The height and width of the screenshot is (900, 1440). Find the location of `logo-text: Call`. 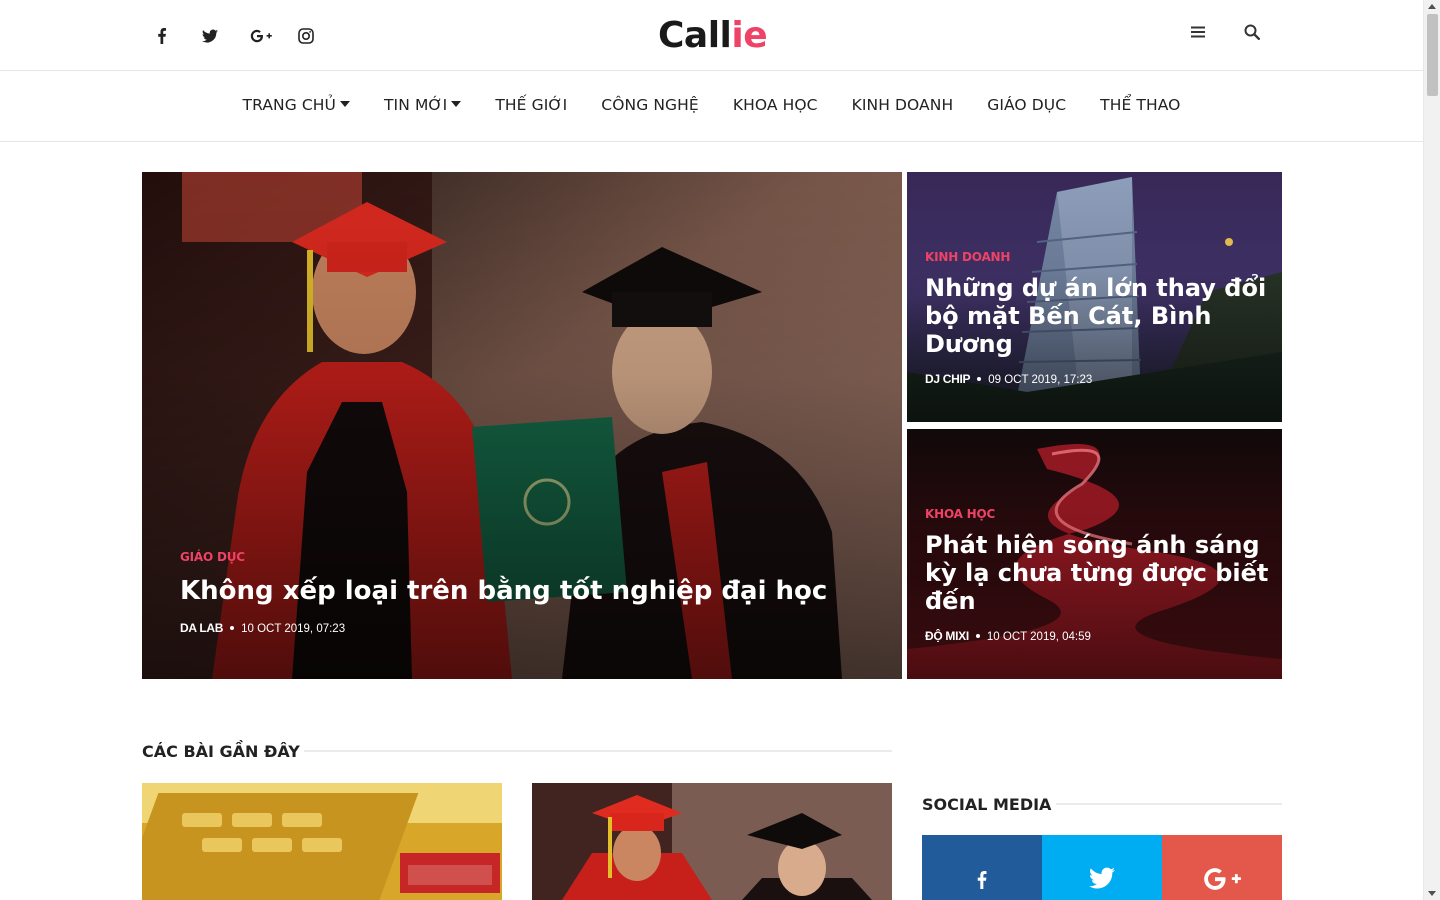

logo-text: Call is located at coordinates (695, 35).